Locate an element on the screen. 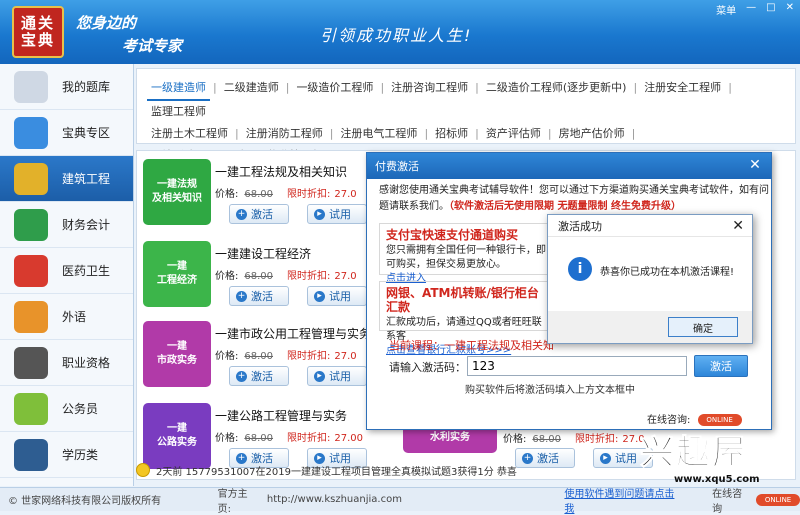 Image resolution: width=800 pixels, height=515 pixels. tab-12: 房地产估价师 is located at coordinates (592, 134).